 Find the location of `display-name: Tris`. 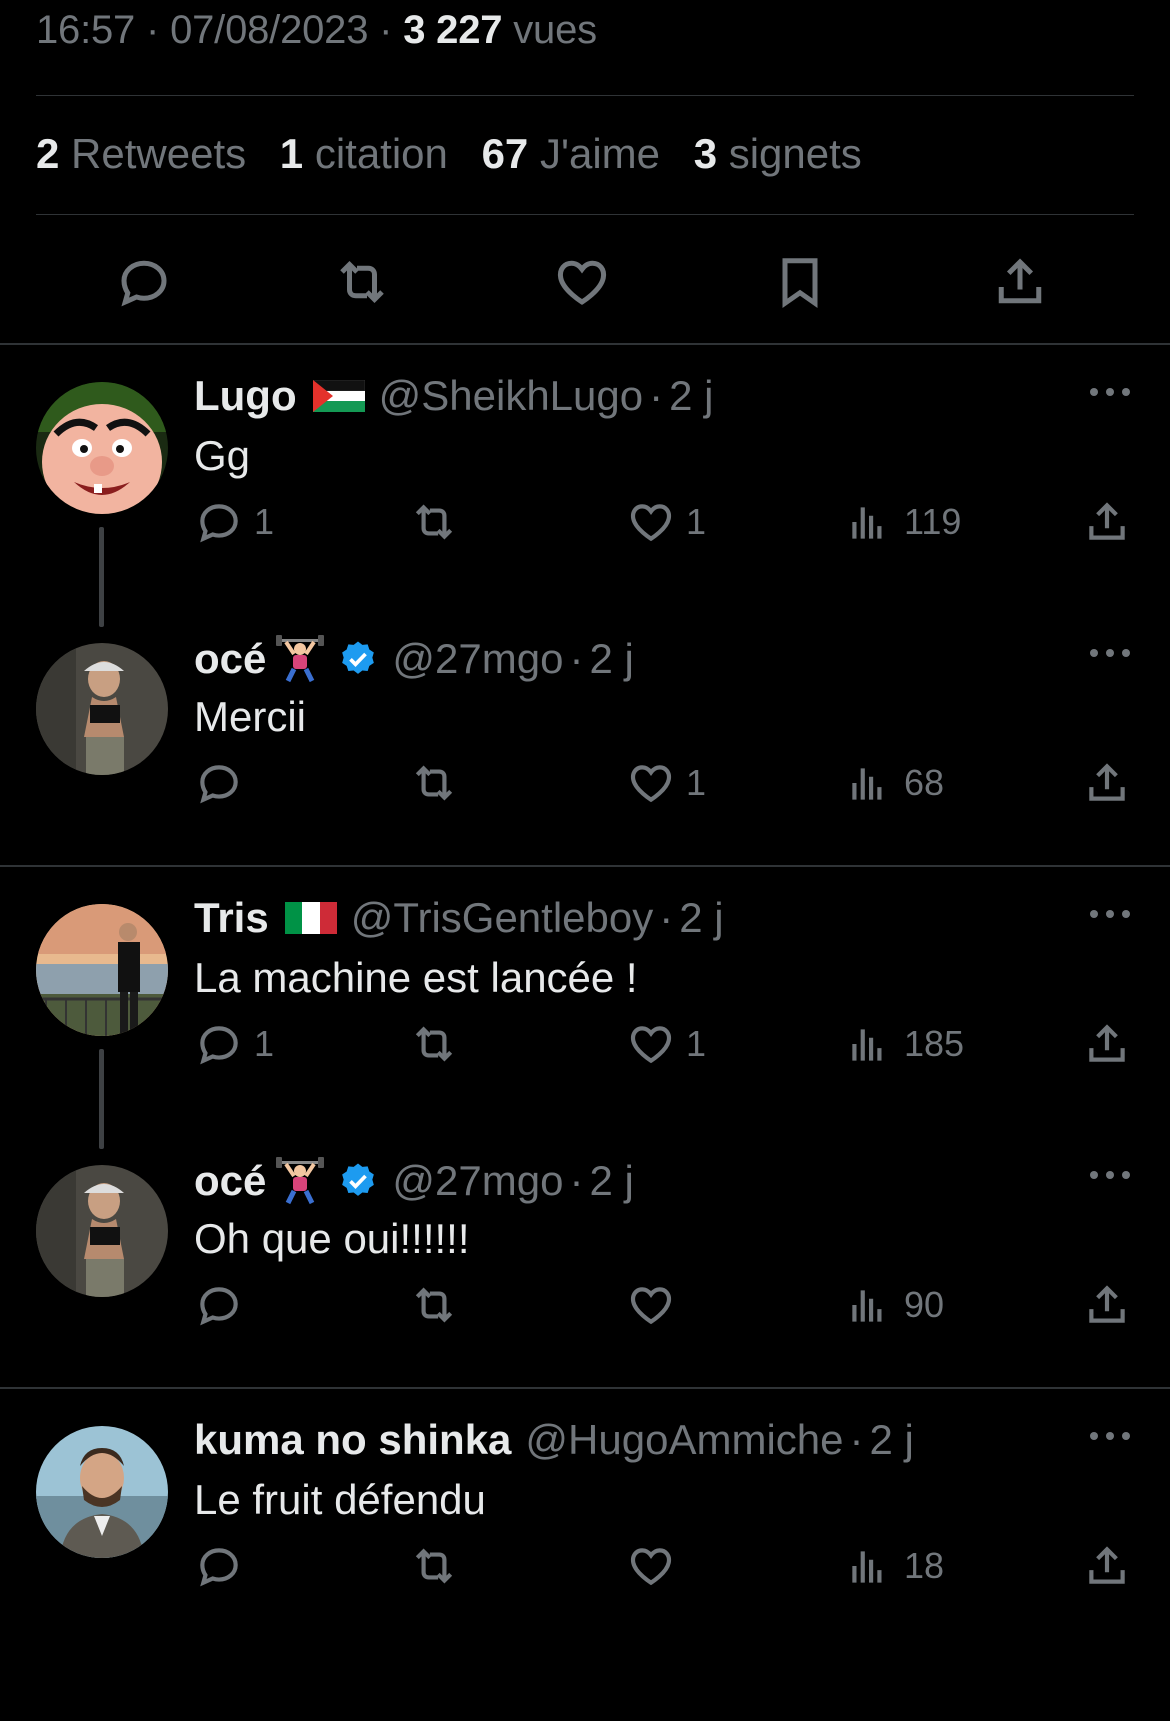

display-name: Tris is located at coordinates (231, 918).